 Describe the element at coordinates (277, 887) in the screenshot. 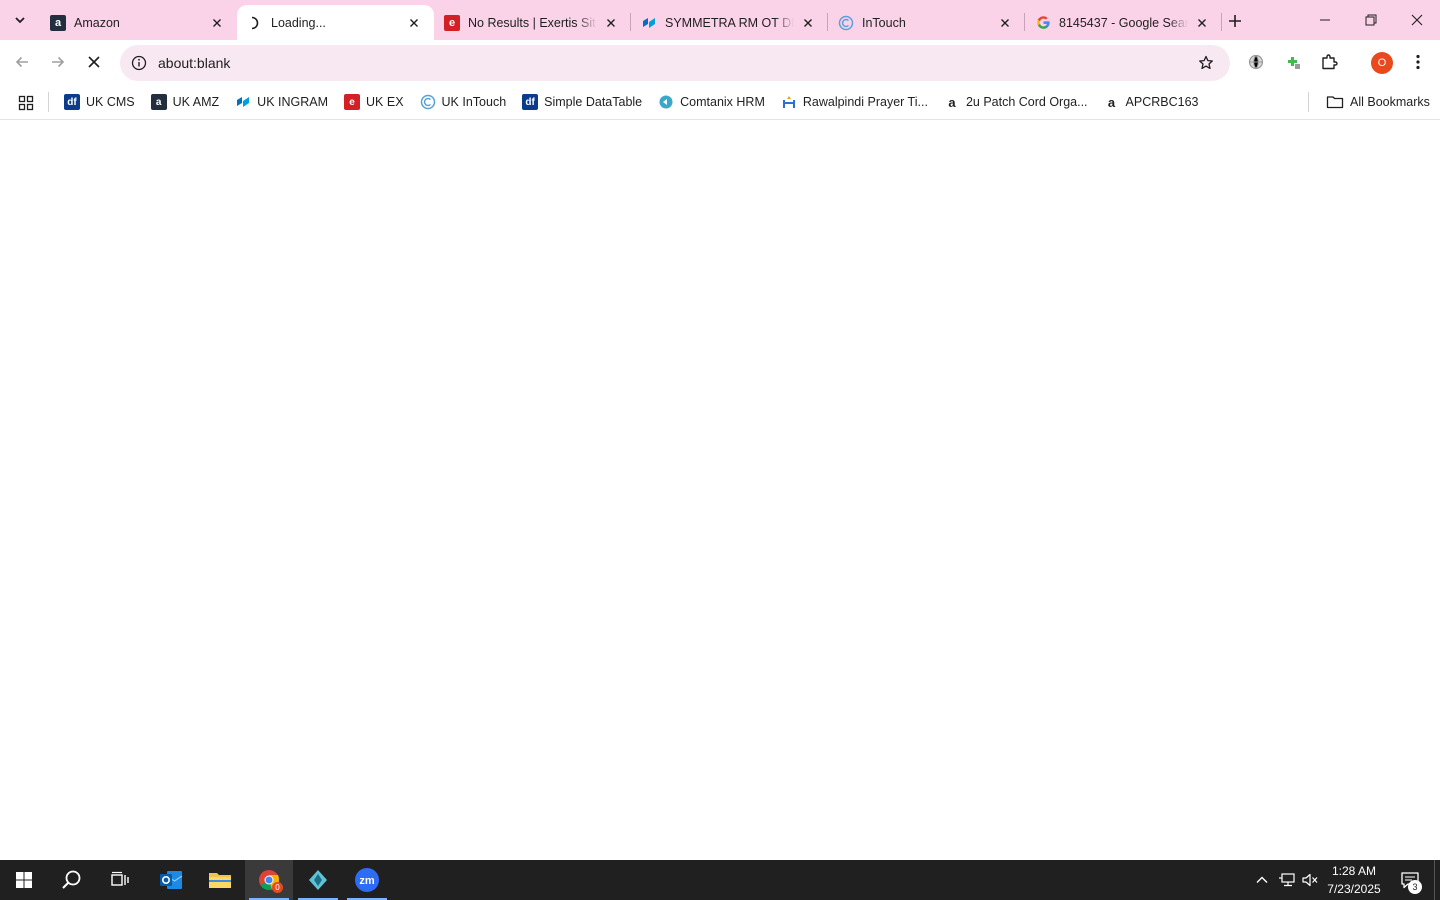

I see `chrome-profile-badge: 0` at that location.